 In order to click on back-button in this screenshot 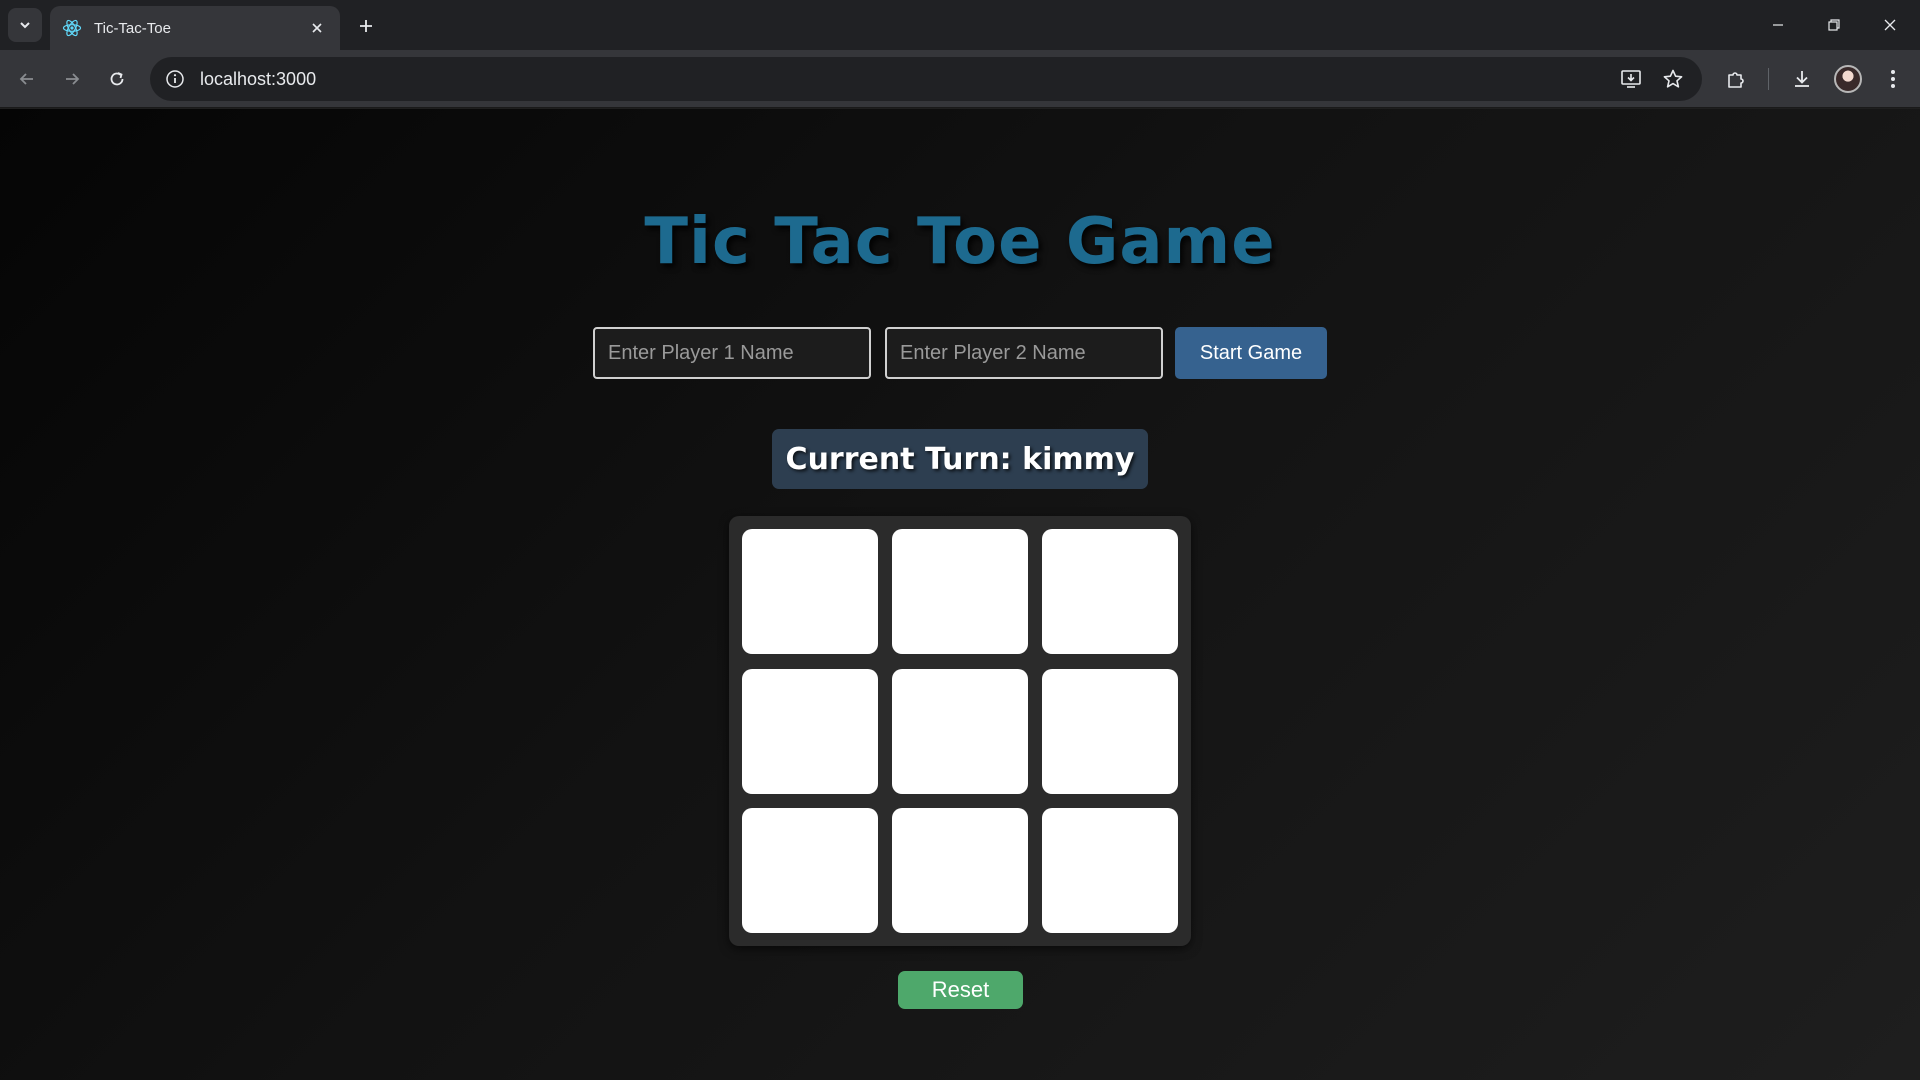, I will do `click(27, 79)`.